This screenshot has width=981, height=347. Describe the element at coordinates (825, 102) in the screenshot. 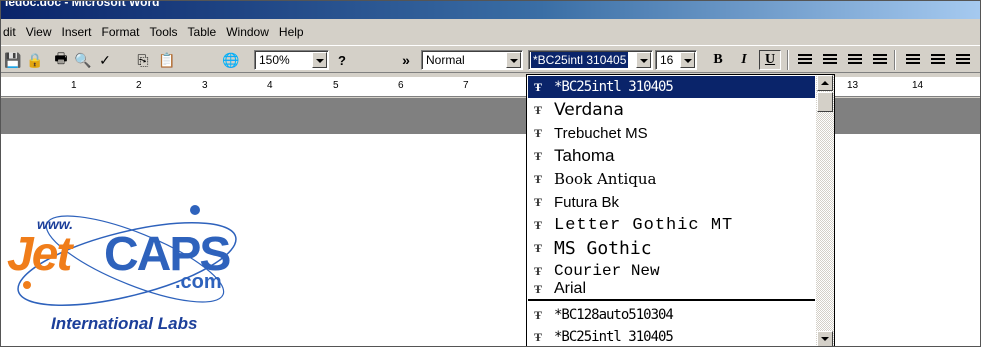

I see `scroll-thumb` at that location.